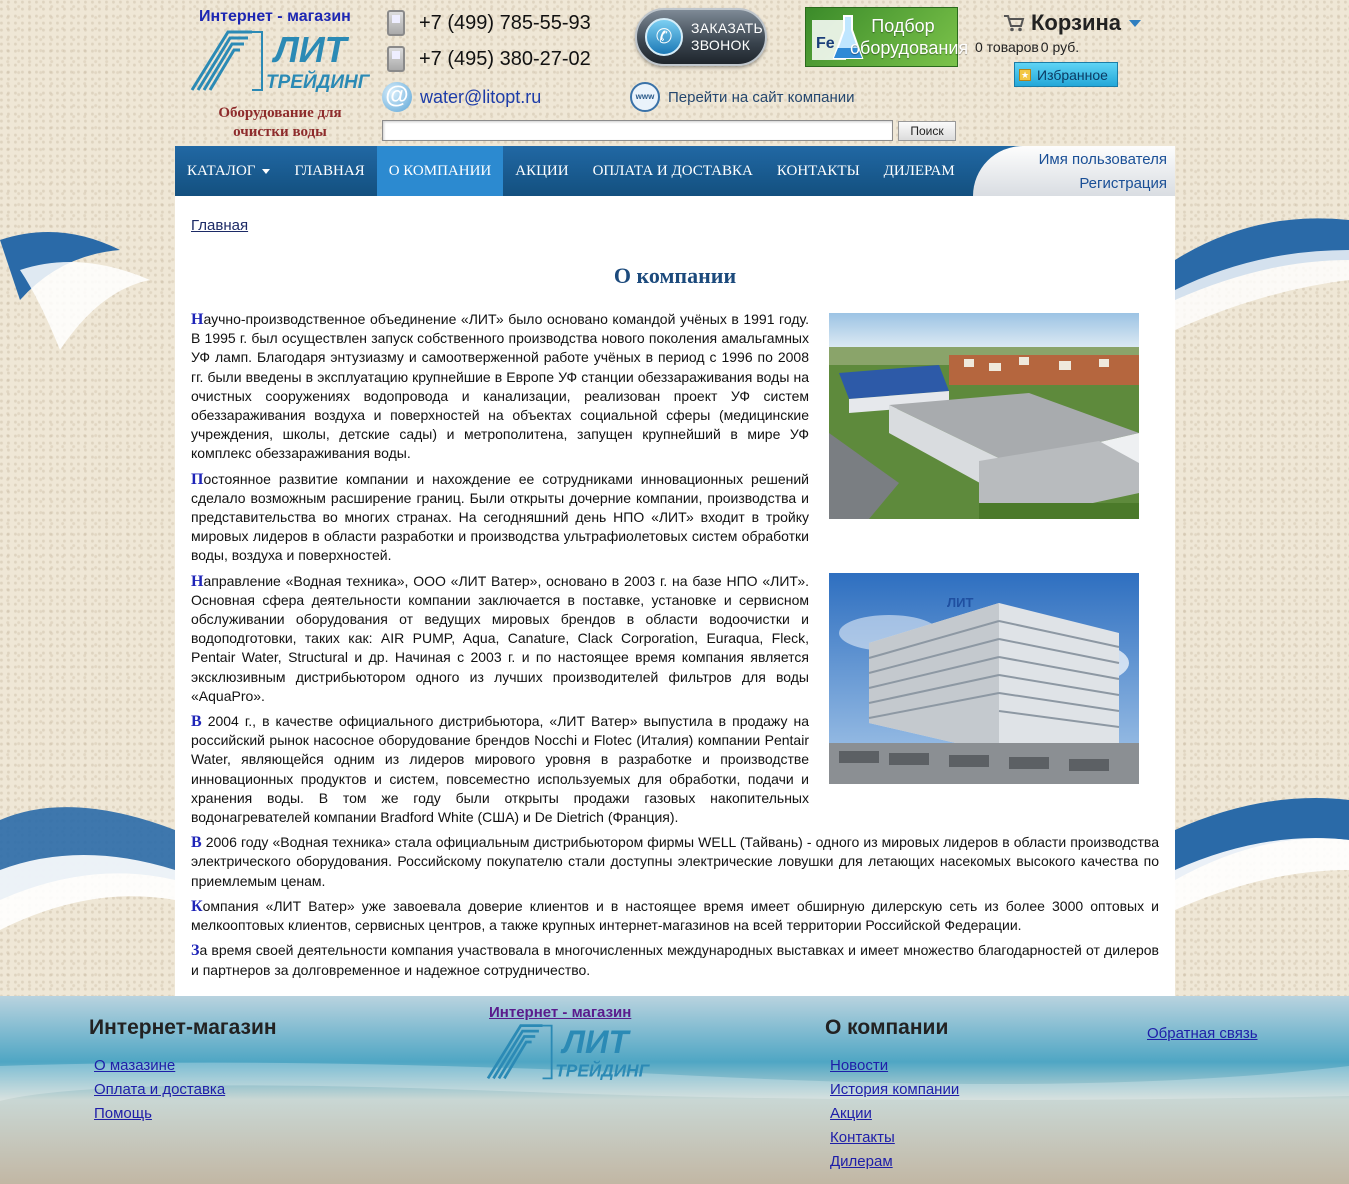  I want to click on nav-about: О компании, so click(440, 171).